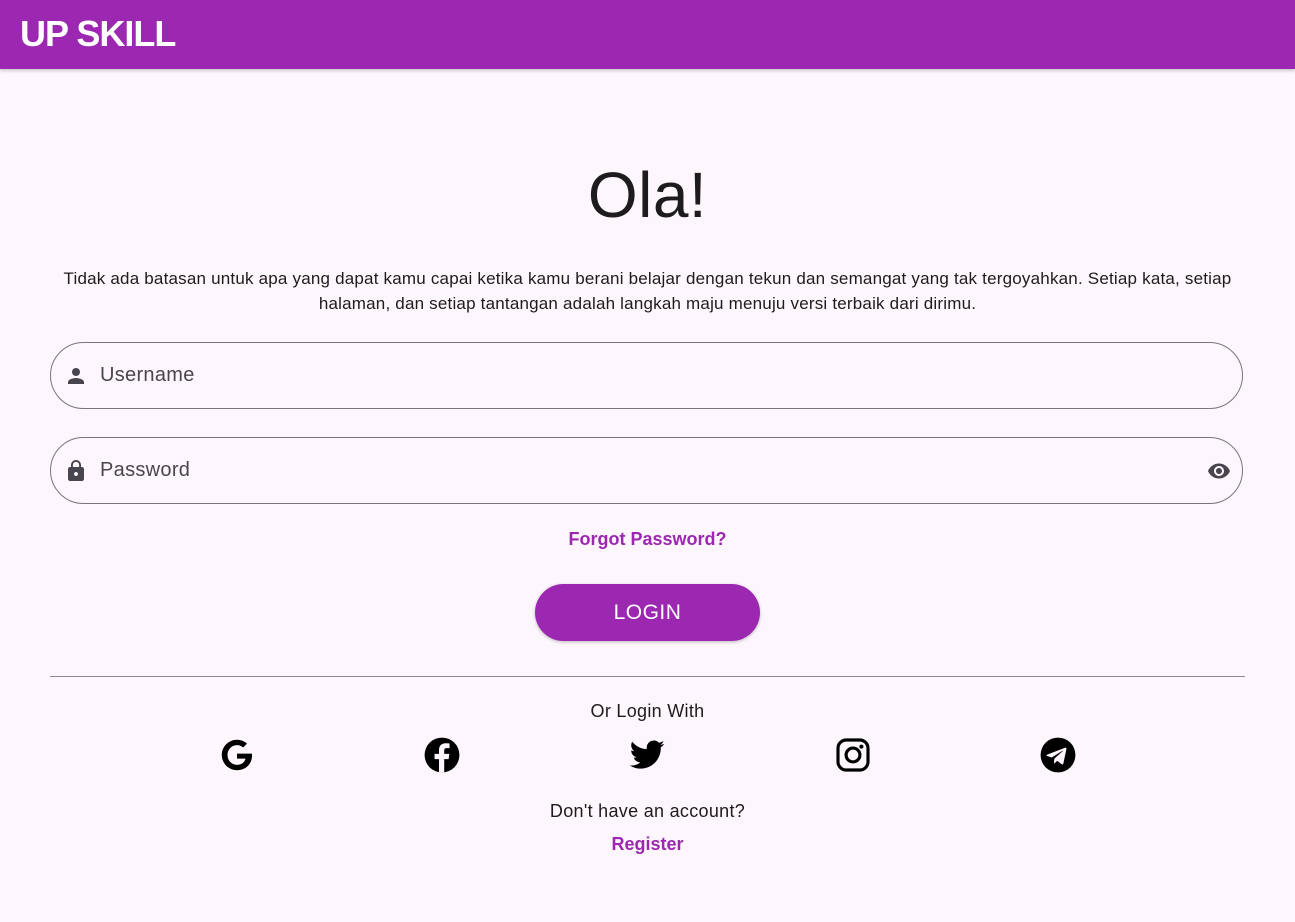  I want to click on facebook-icon, so click(442, 755).